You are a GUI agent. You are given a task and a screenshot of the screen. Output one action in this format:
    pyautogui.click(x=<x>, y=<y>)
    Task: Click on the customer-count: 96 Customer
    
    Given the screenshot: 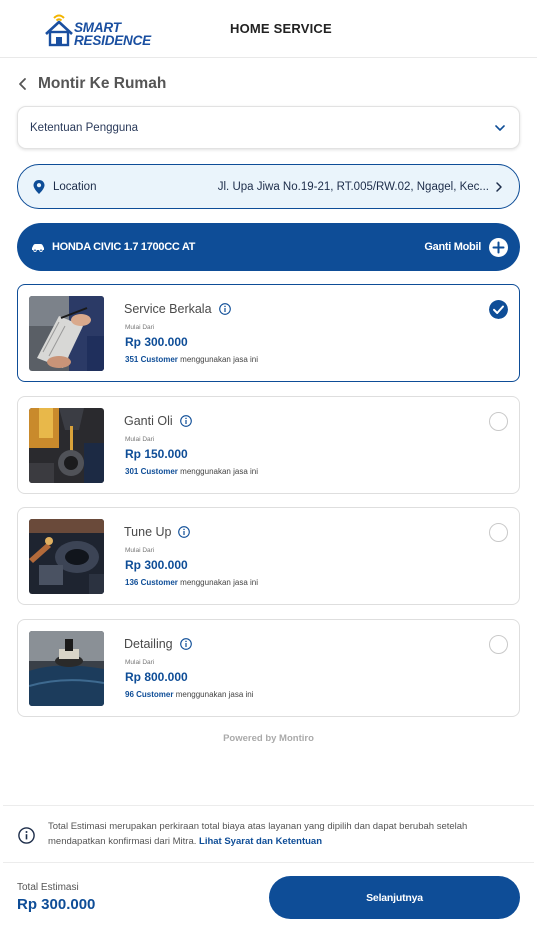 What is the action you would take?
    pyautogui.click(x=149, y=694)
    